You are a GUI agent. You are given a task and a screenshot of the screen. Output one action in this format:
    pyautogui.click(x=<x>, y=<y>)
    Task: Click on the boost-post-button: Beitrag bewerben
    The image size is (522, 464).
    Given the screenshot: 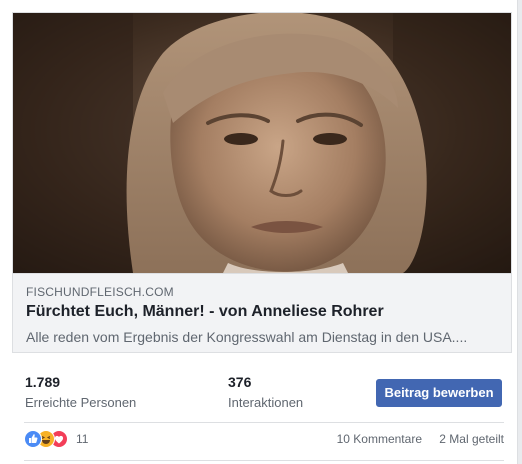 What is the action you would take?
    pyautogui.click(x=439, y=393)
    